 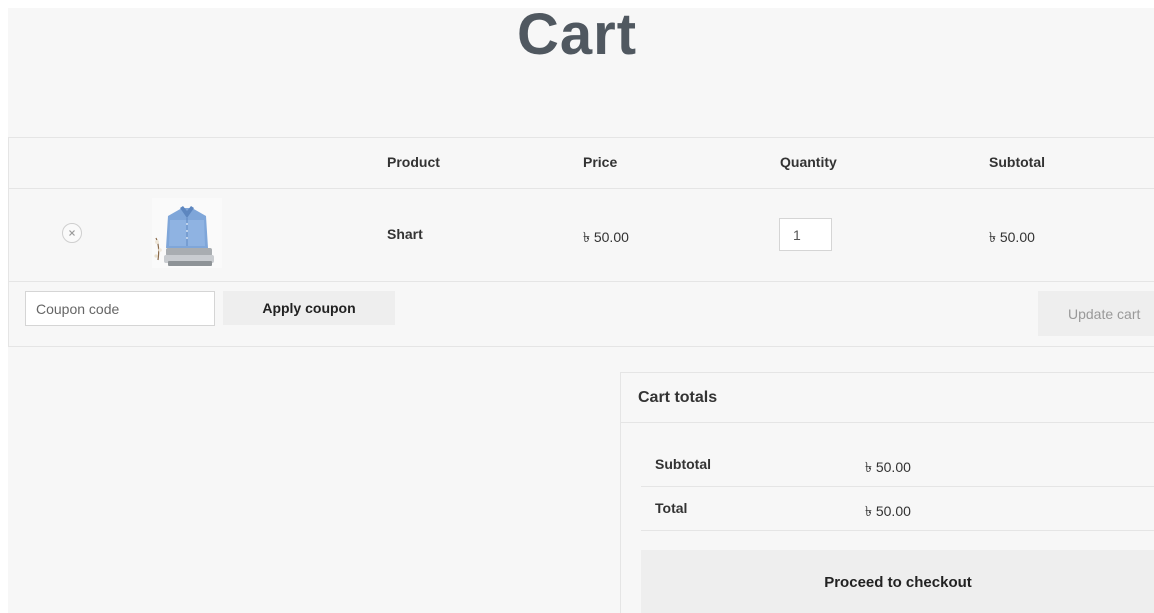 I want to click on cart-totals-header: Cart totals, so click(x=887, y=398).